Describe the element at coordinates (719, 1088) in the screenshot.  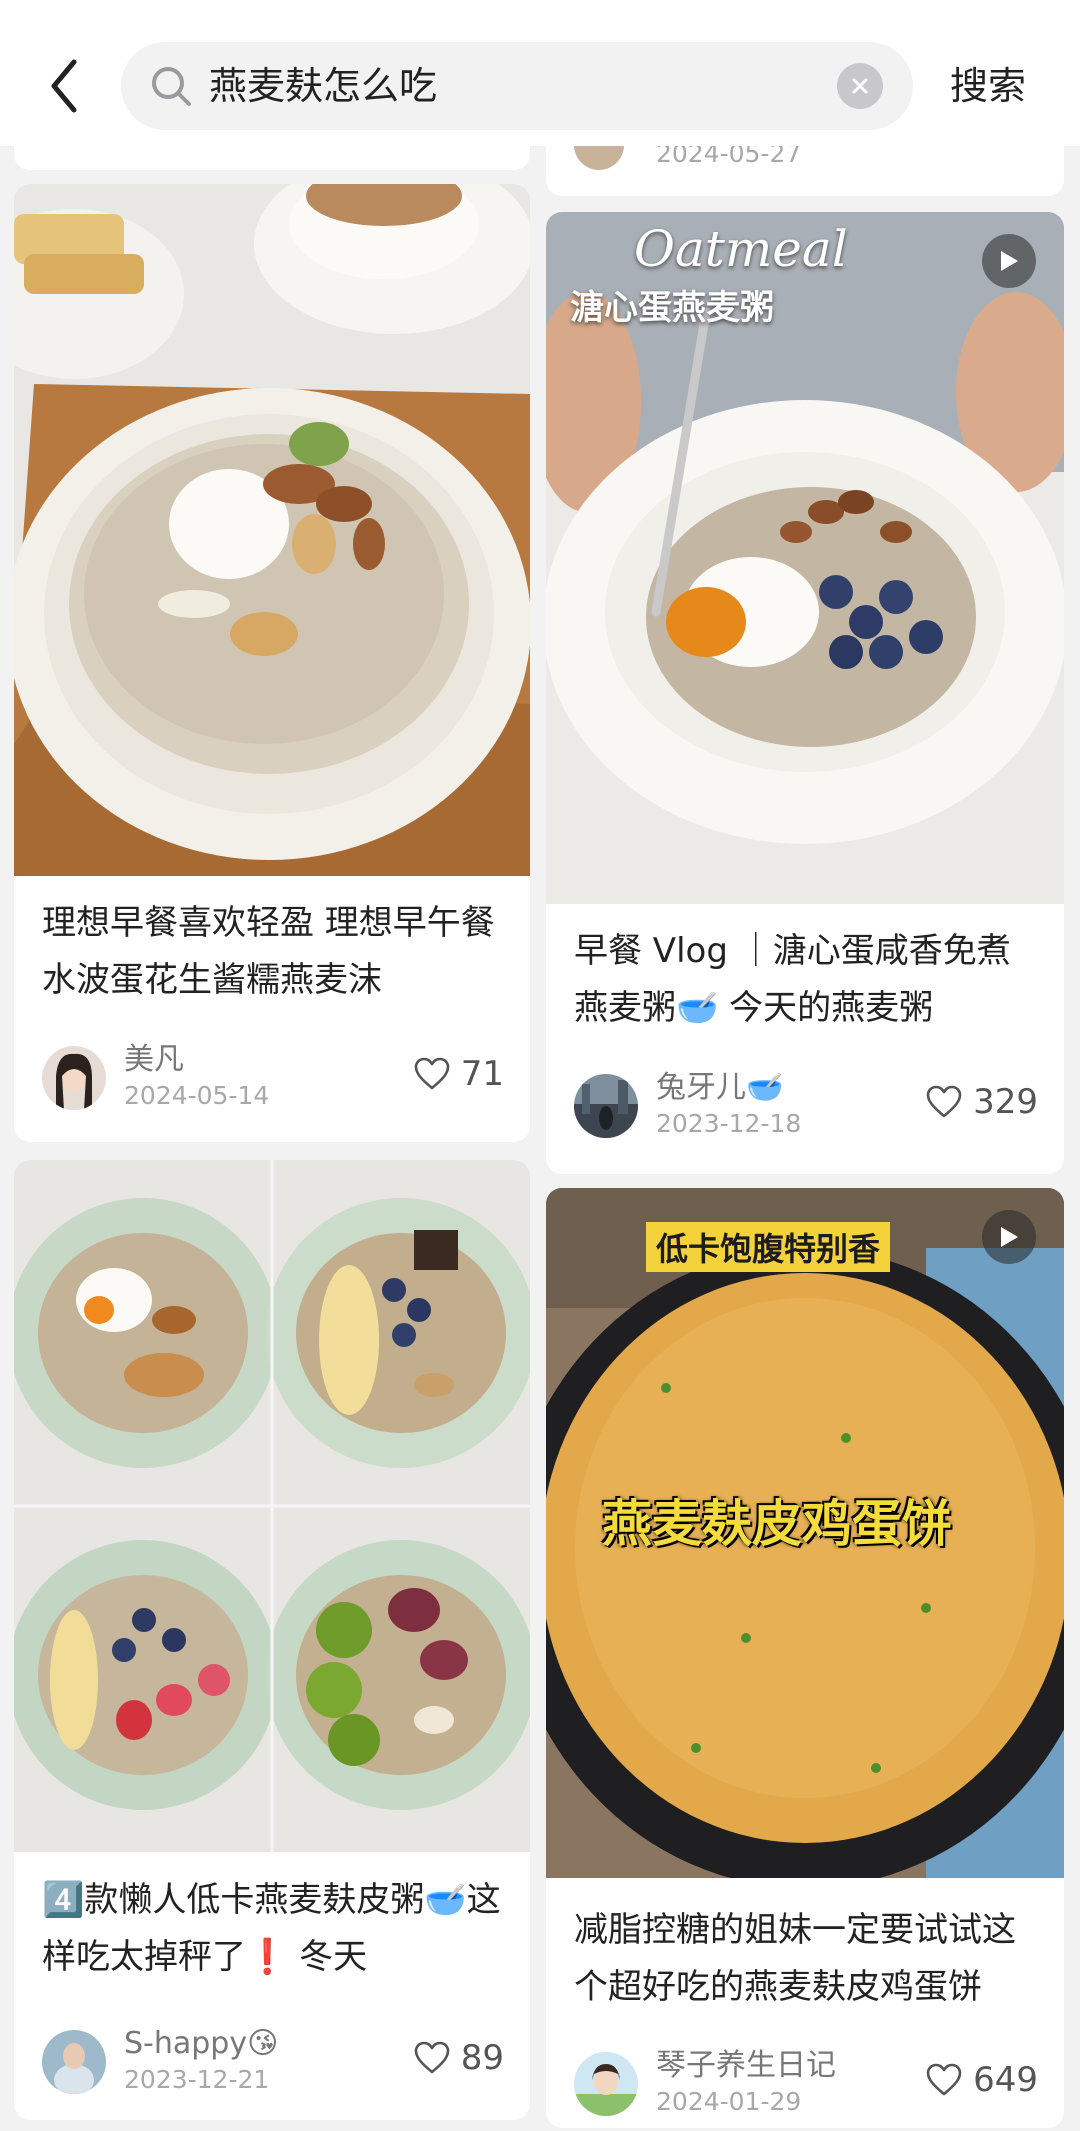
I see `author-name: 兔牙儿🥣` at that location.